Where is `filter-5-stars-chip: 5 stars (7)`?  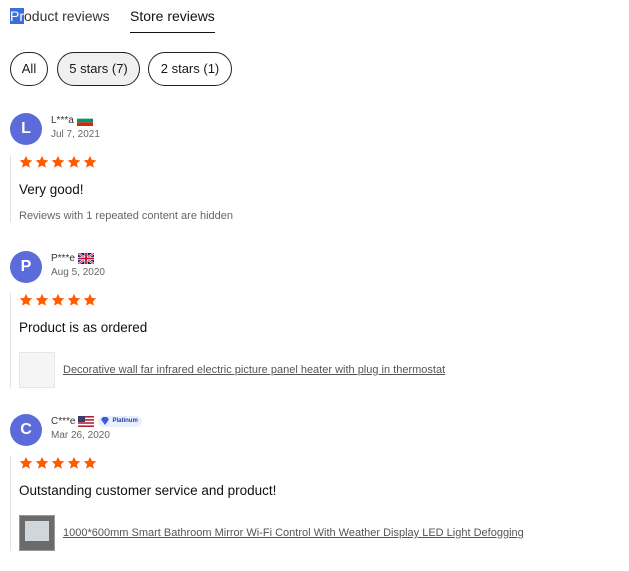 filter-5-stars-chip: 5 stars (7) is located at coordinates (98, 69).